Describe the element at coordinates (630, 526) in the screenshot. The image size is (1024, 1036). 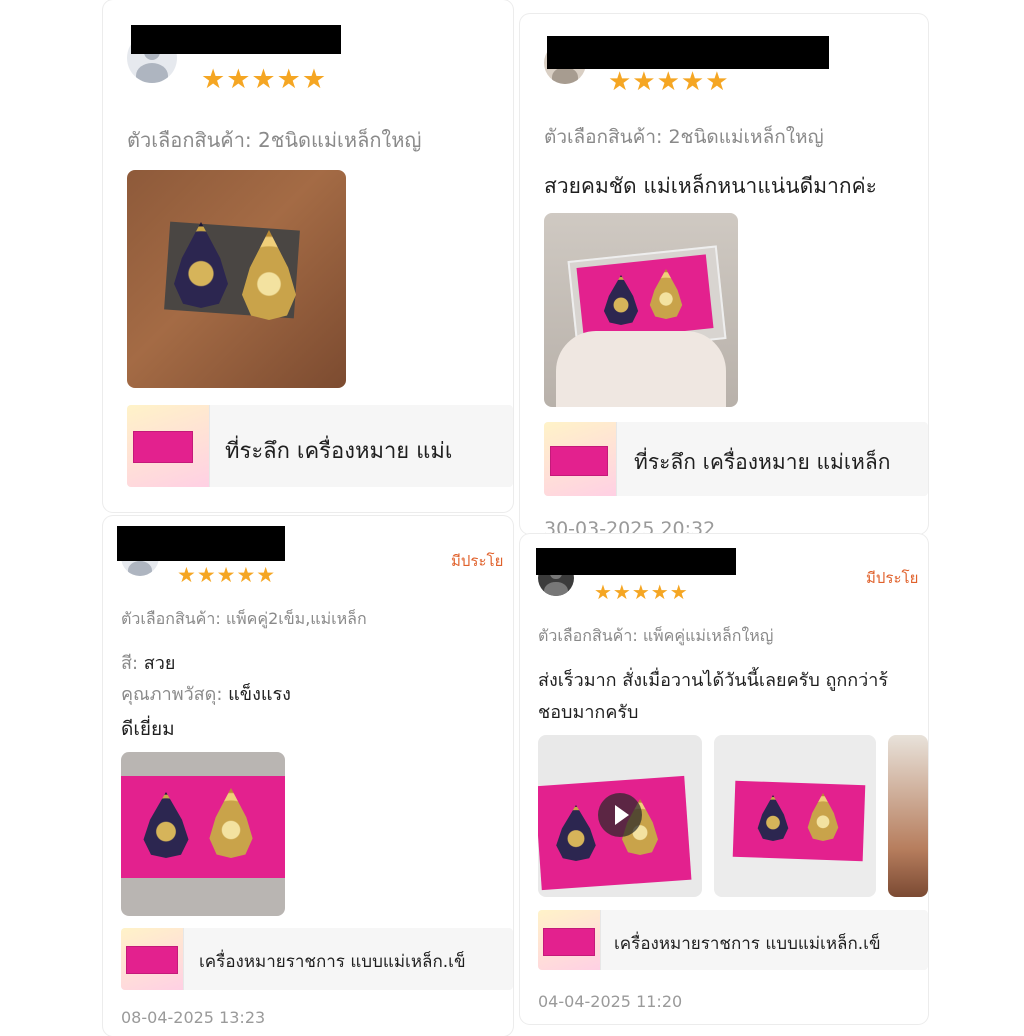
I see `review-datetime: 30-03-2025 20:32` at that location.